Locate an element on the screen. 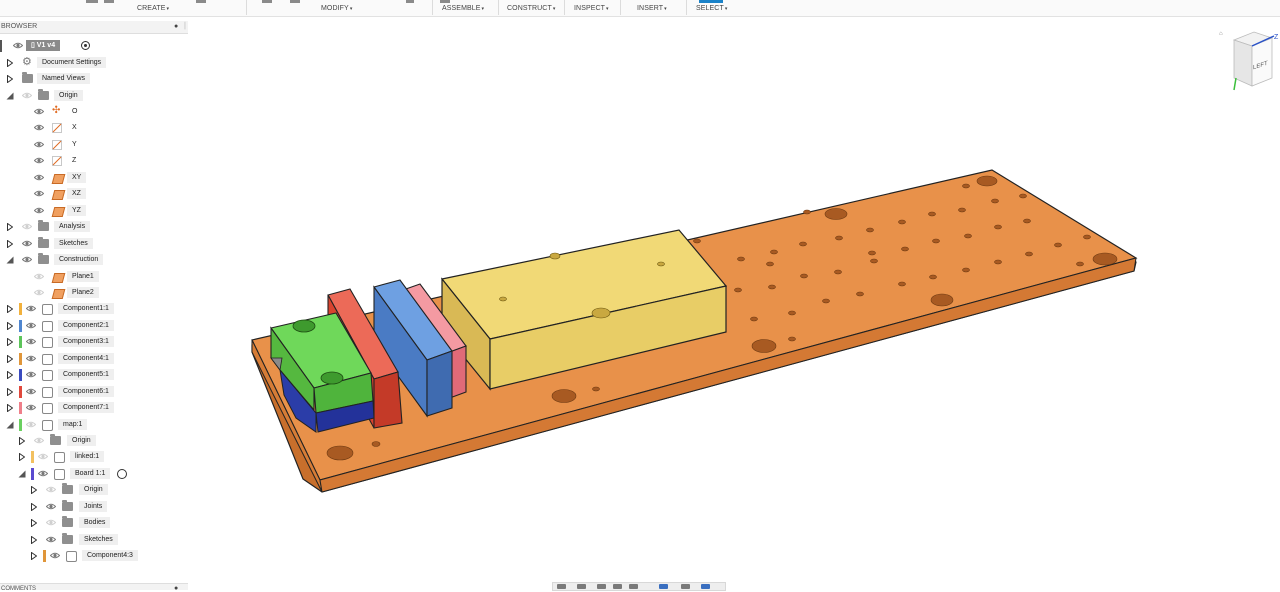 This screenshot has width=1280, height=592. home-view-icon: ⌂ is located at coordinates (1221, 34).